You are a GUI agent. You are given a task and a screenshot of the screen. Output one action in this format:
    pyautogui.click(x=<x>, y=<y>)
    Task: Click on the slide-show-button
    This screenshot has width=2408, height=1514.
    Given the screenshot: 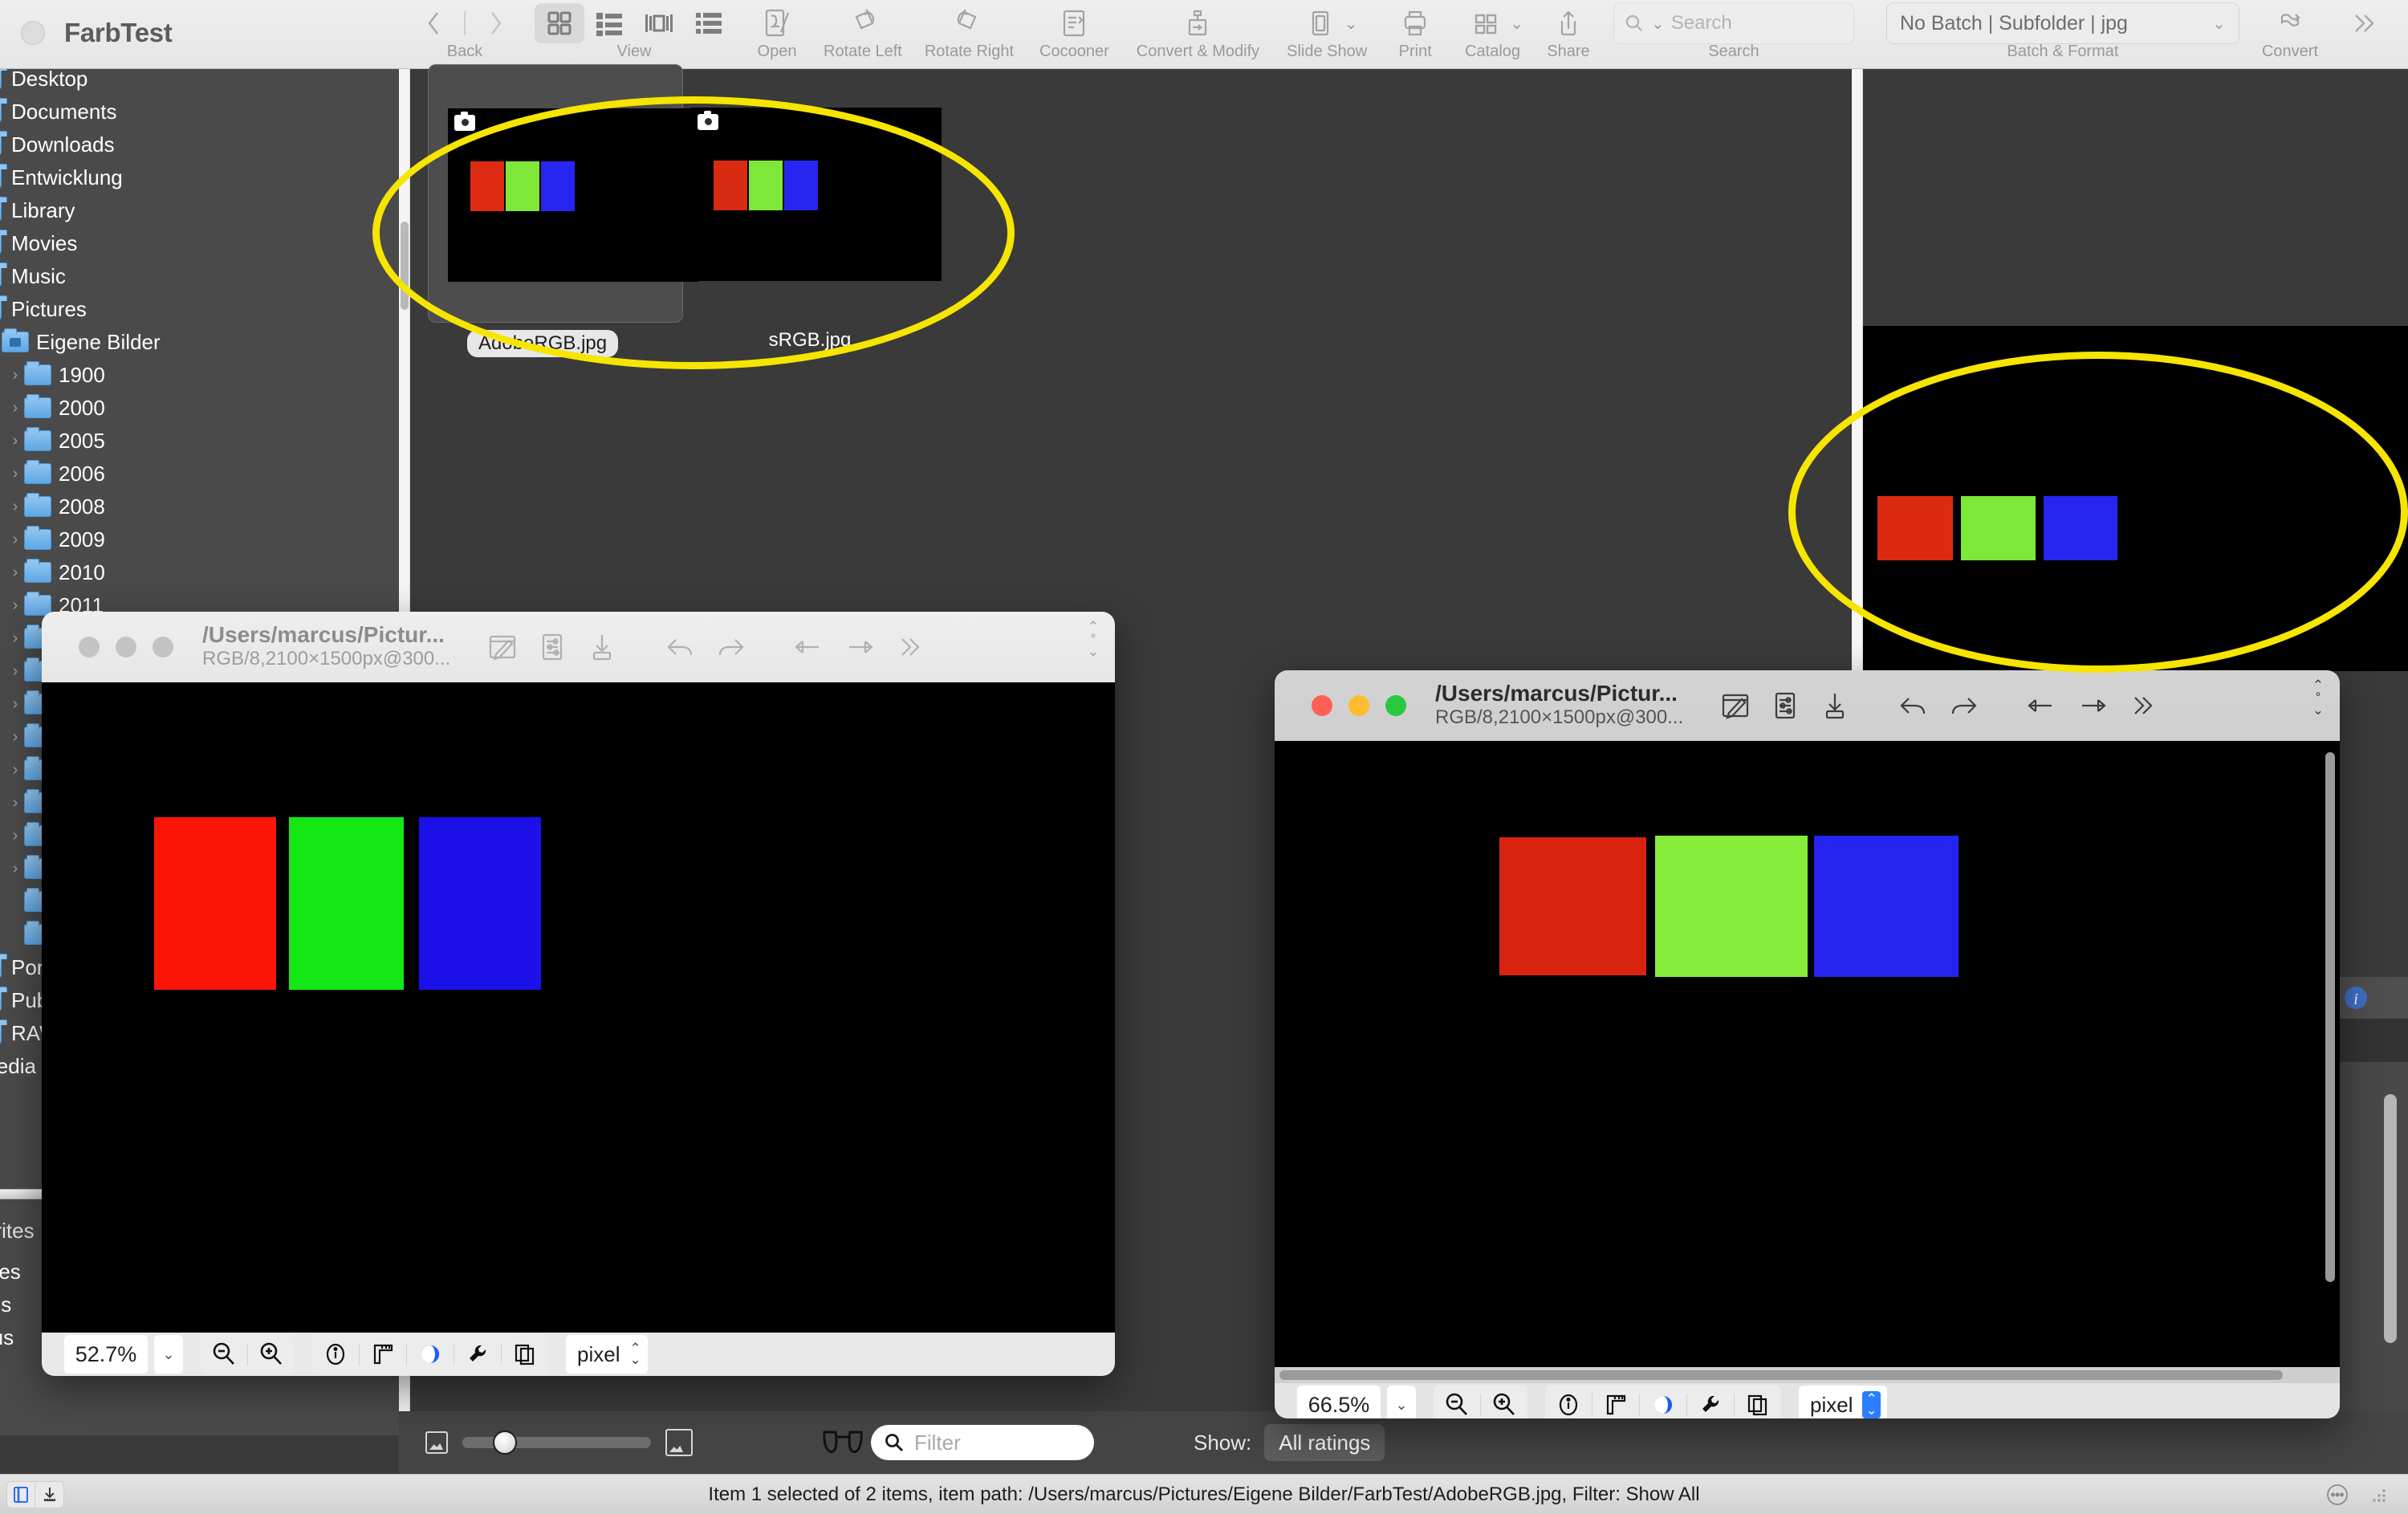 What is the action you would take?
    pyautogui.click(x=1320, y=23)
    